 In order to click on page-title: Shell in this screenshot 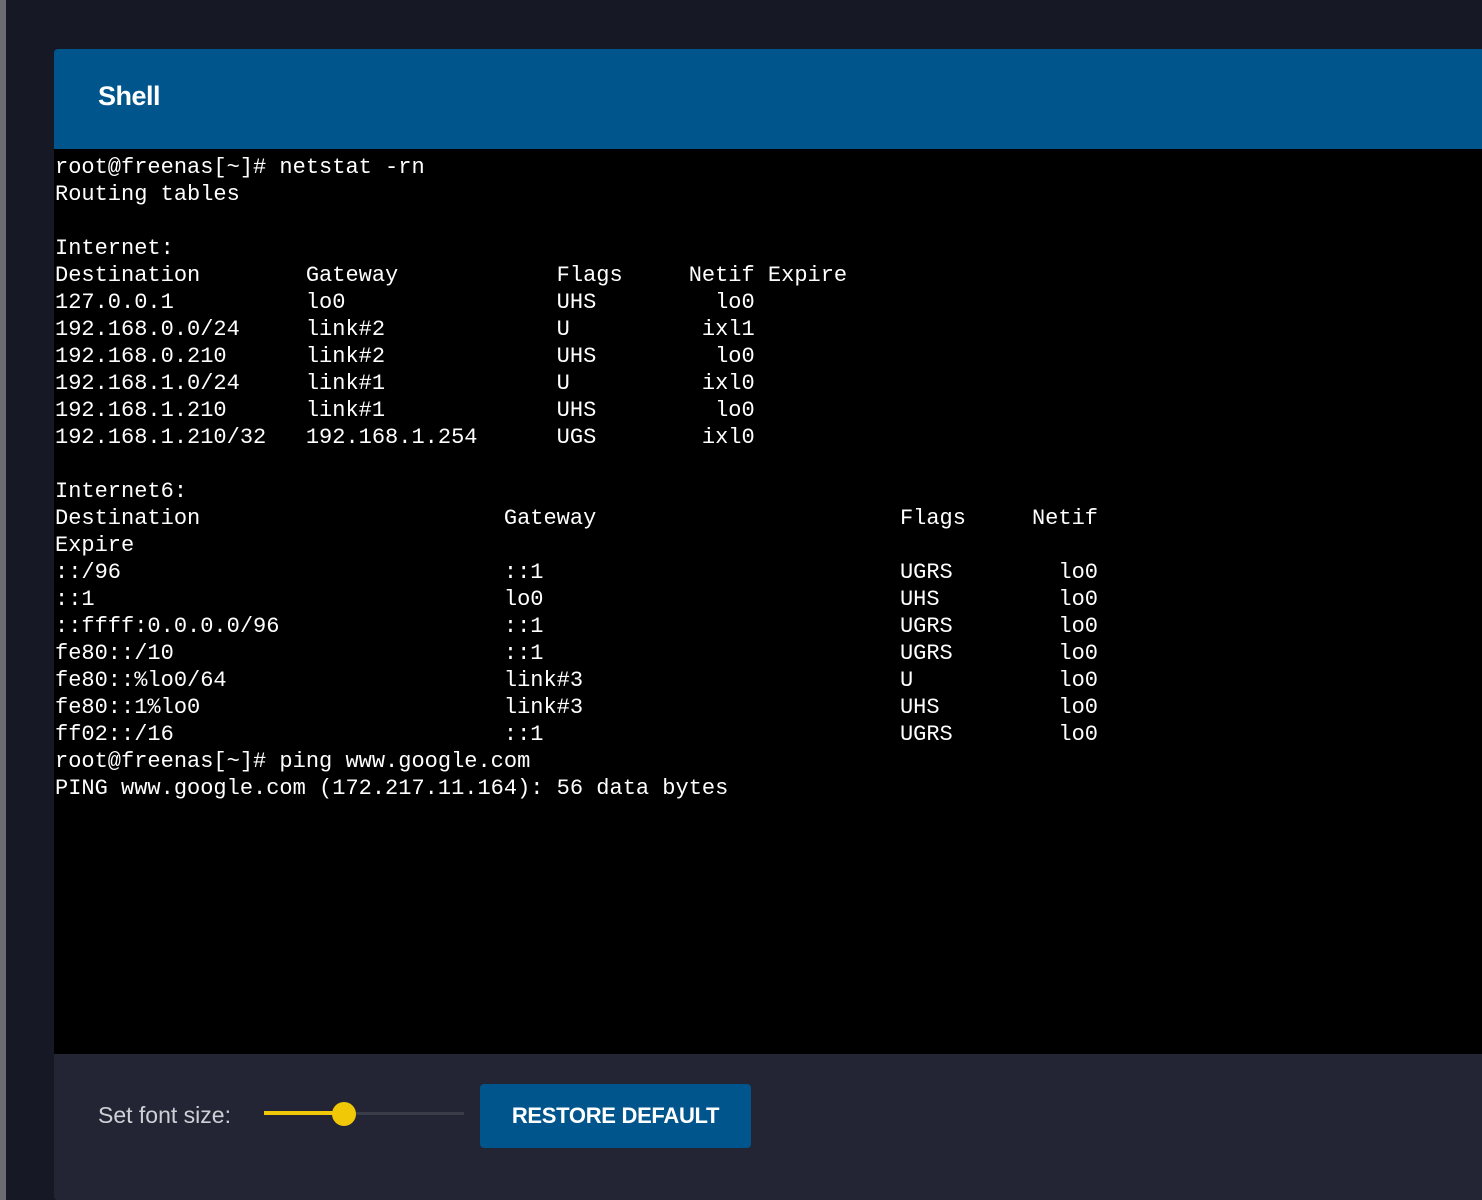, I will do `click(129, 96)`.